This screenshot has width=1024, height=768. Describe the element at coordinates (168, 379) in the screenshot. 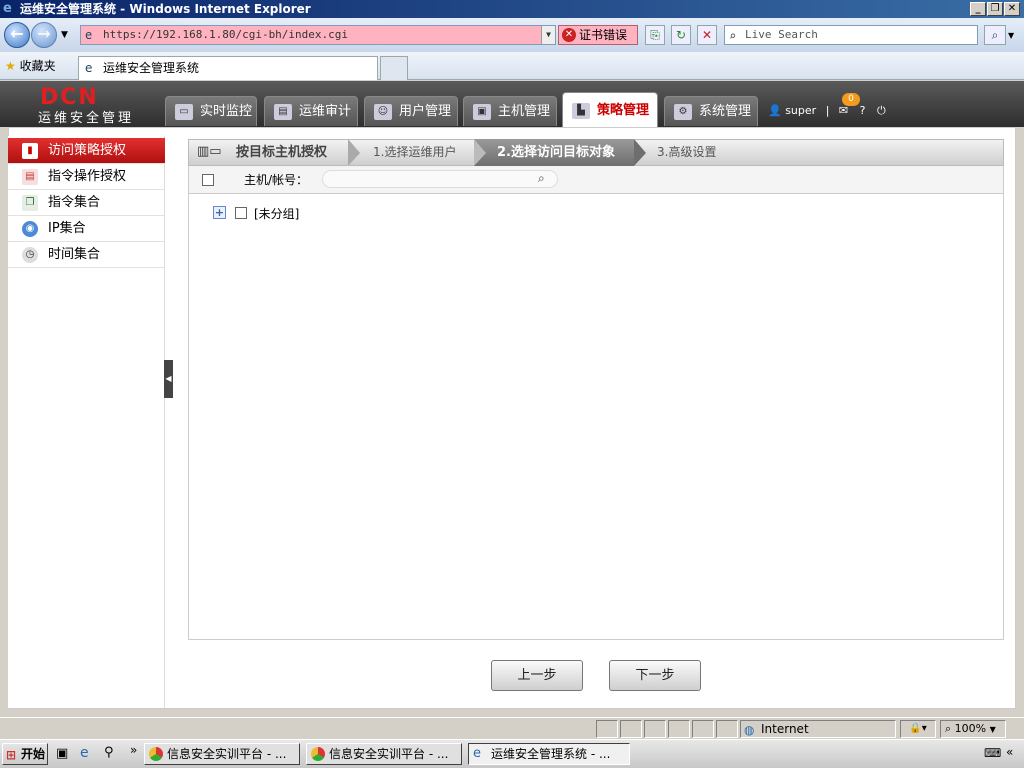

I see `sidebar-collapse-handle: ◀` at that location.